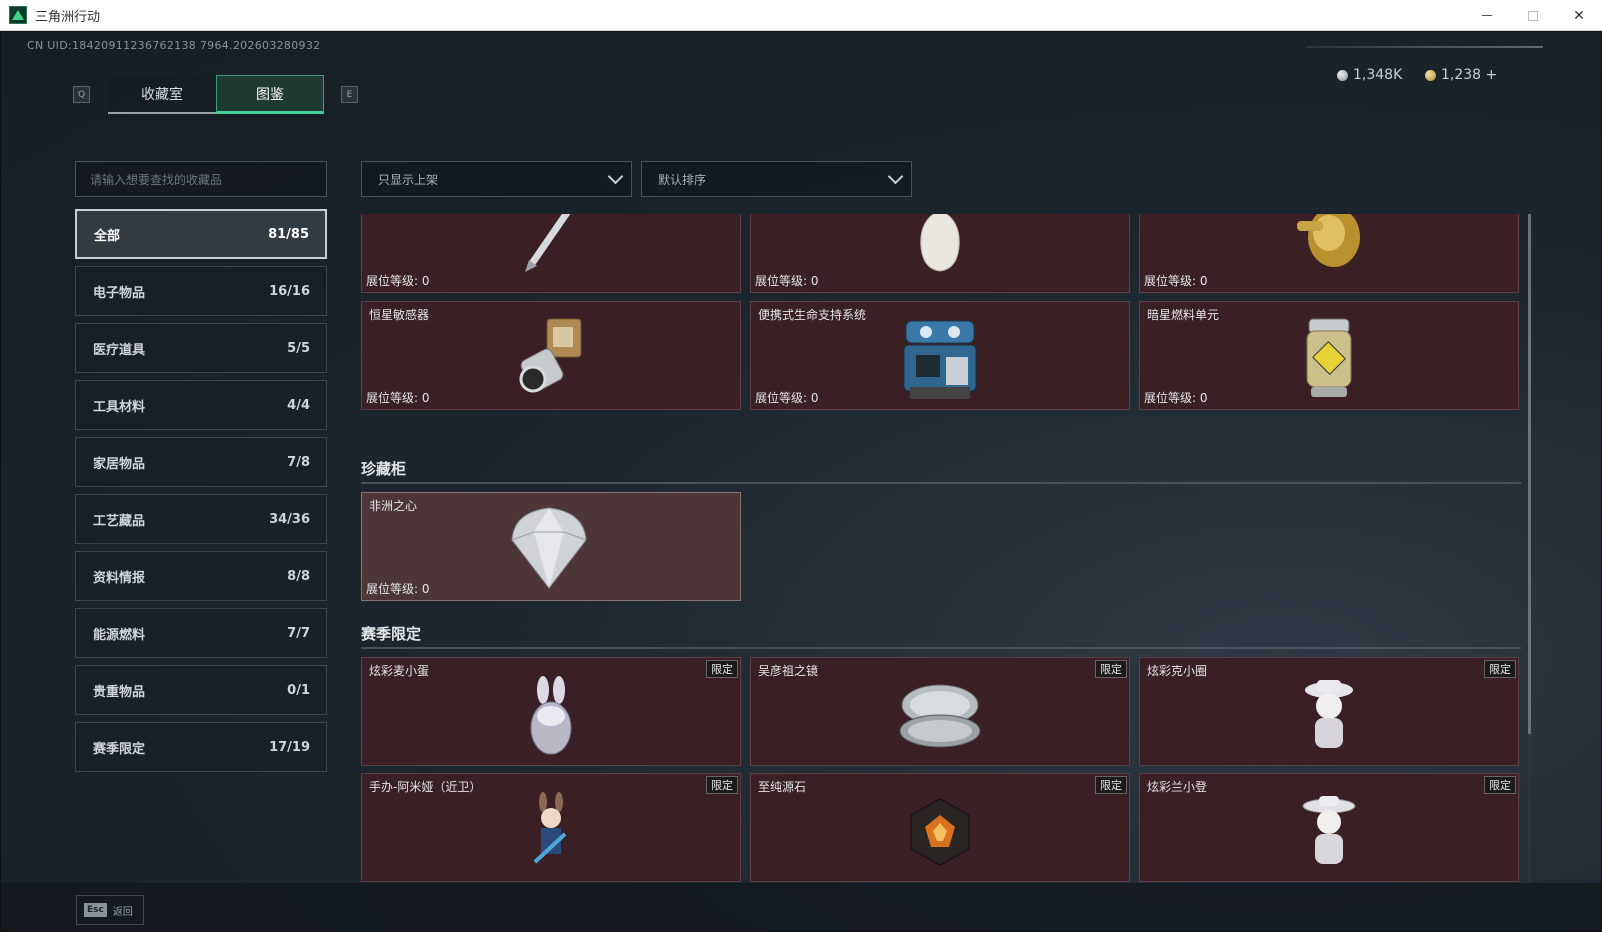 Image resolution: width=1602 pixels, height=932 pixels. What do you see at coordinates (1369, 75) in the screenshot?
I see `silver-currency: 1,348K` at bounding box center [1369, 75].